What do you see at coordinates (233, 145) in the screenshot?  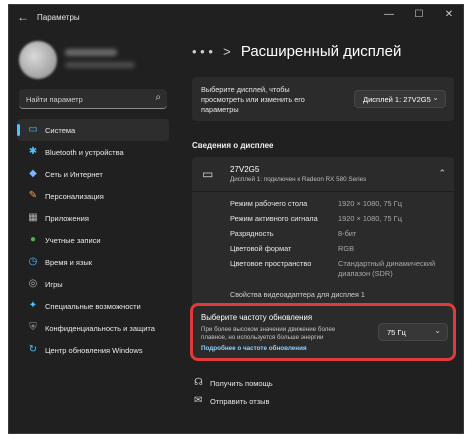 I see `section-title-display-info: Сведения о дисплее` at bounding box center [233, 145].